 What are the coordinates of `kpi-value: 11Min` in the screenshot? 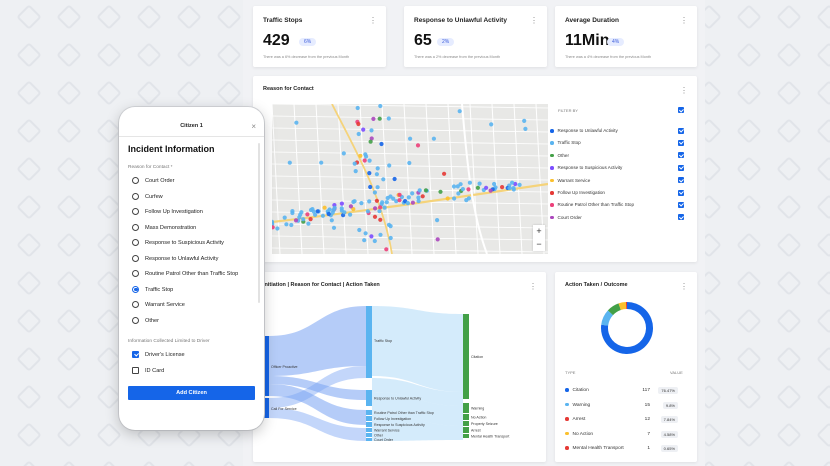 It's located at (587, 40).